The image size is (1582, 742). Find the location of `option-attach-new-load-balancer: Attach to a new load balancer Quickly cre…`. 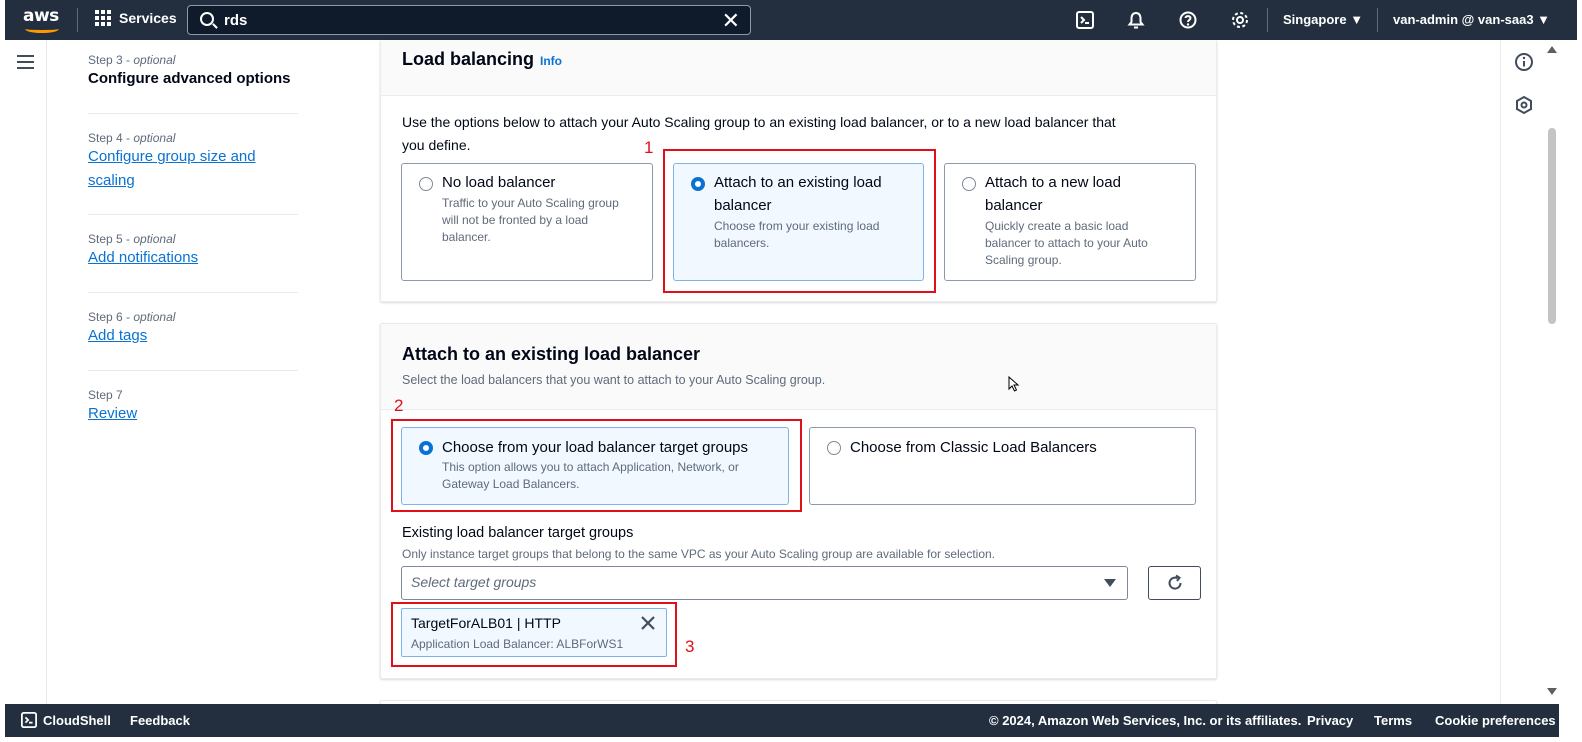

option-attach-new-load-balancer: Attach to a new load balancer Quickly cre… is located at coordinates (1070, 222).